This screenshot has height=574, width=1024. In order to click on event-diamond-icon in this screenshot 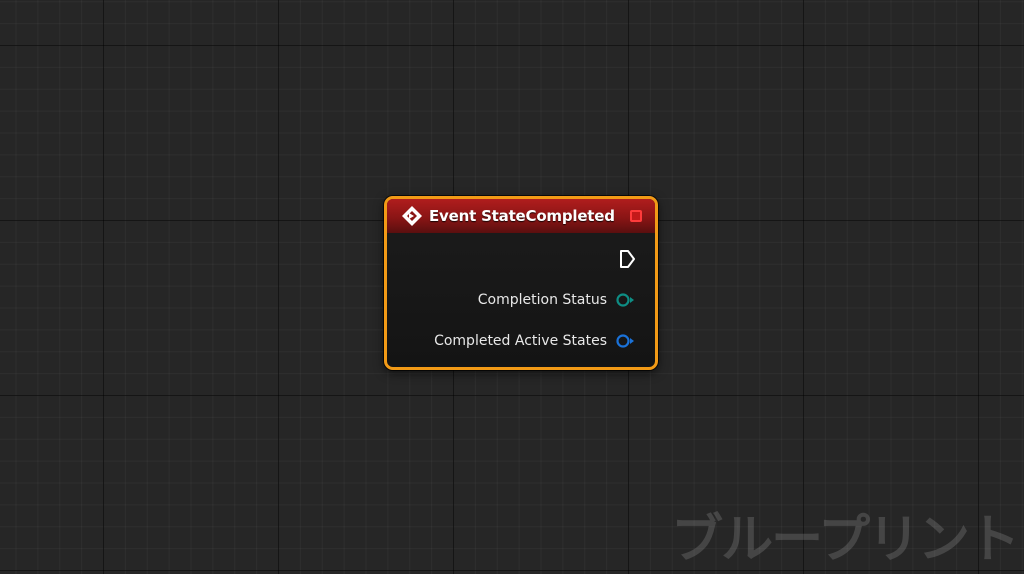, I will do `click(412, 216)`.